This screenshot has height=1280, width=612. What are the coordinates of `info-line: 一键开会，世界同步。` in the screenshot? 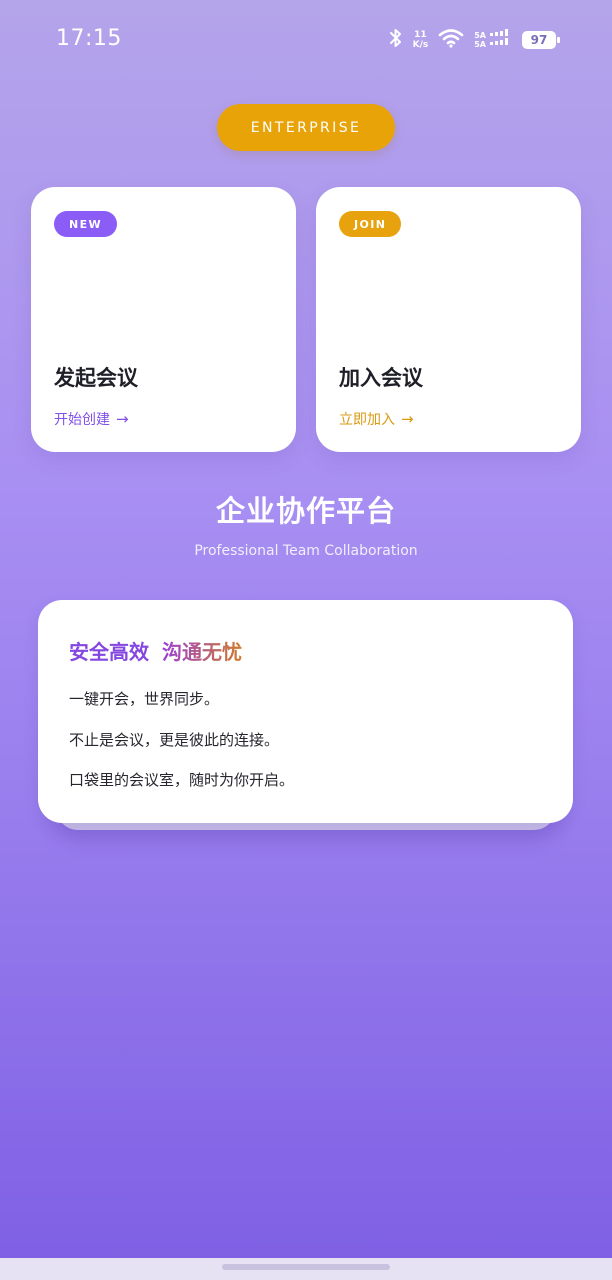 It's located at (144, 699).